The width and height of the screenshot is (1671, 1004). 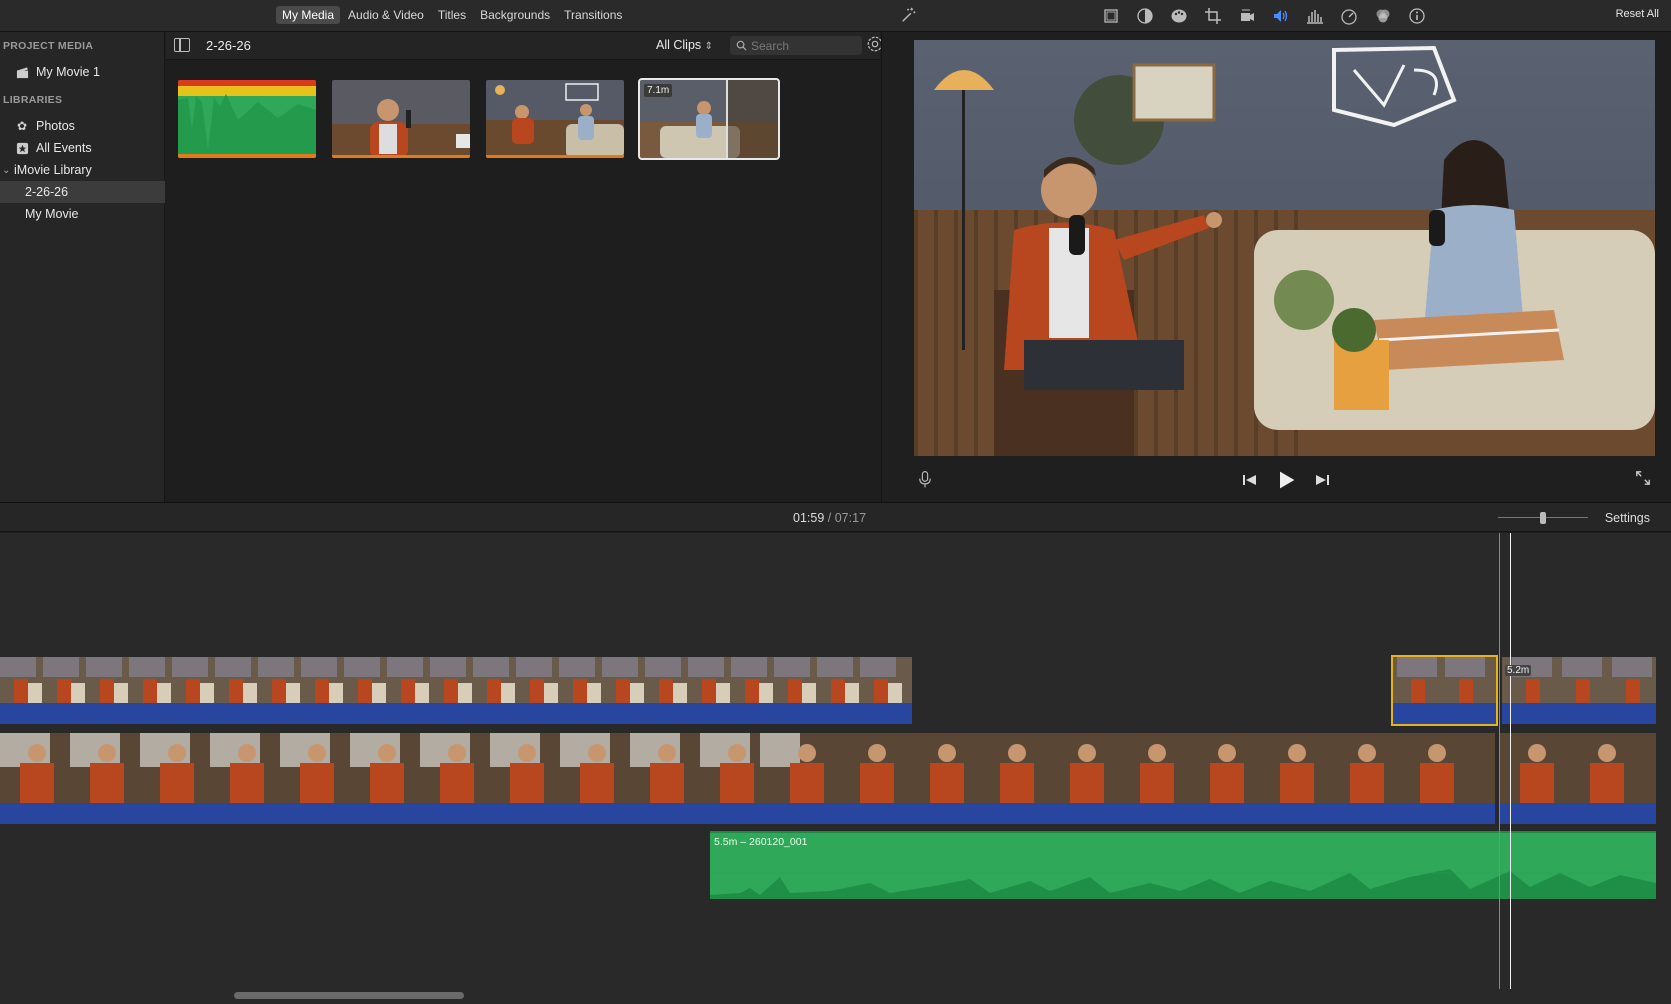 I want to click on speed-icon, so click(x=1349, y=16).